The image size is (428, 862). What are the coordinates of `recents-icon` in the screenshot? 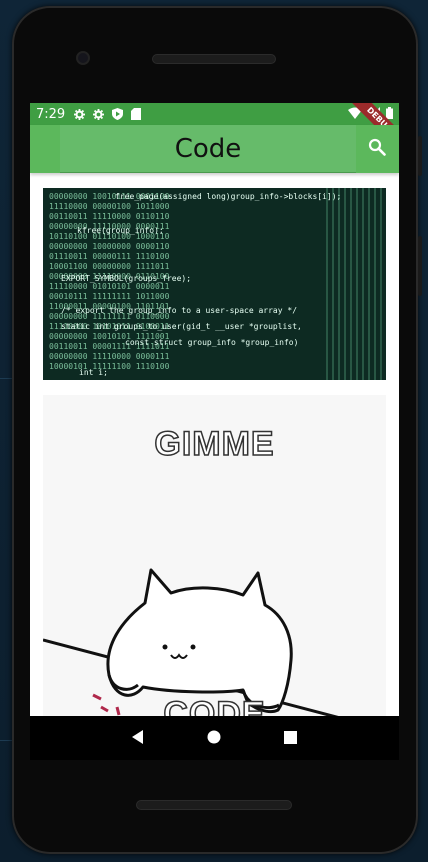 It's located at (291, 738).